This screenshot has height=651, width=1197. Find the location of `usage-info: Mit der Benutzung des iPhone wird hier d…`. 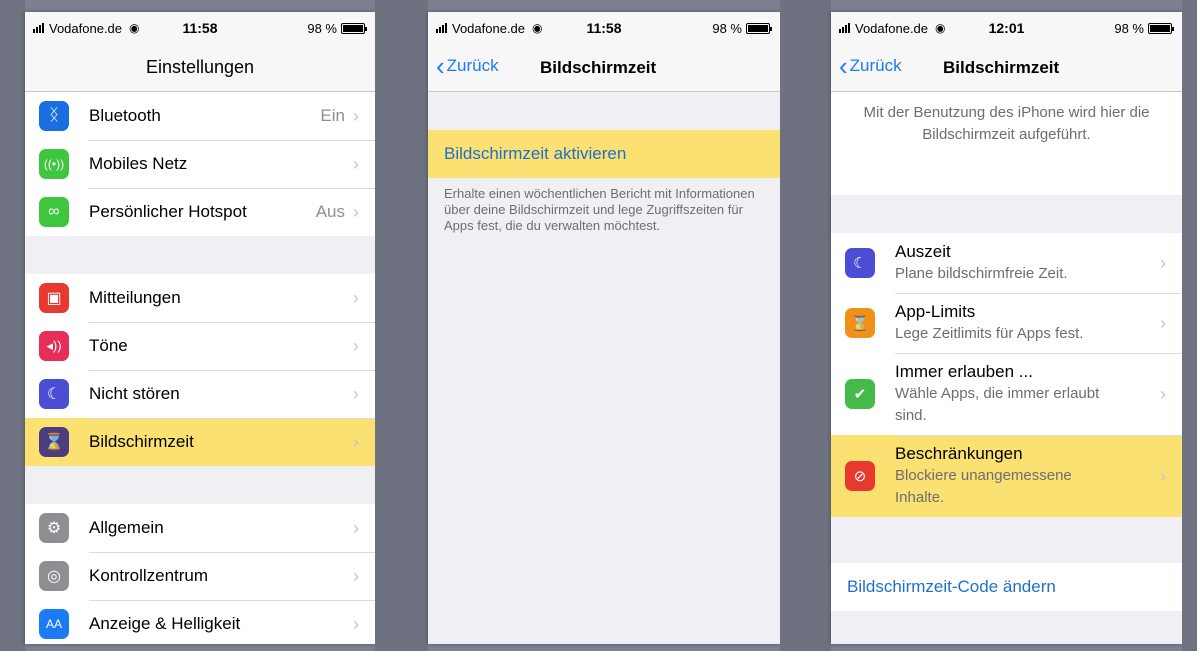

usage-info: Mit der Benutzung des iPhone wird hier d… is located at coordinates (1006, 143).